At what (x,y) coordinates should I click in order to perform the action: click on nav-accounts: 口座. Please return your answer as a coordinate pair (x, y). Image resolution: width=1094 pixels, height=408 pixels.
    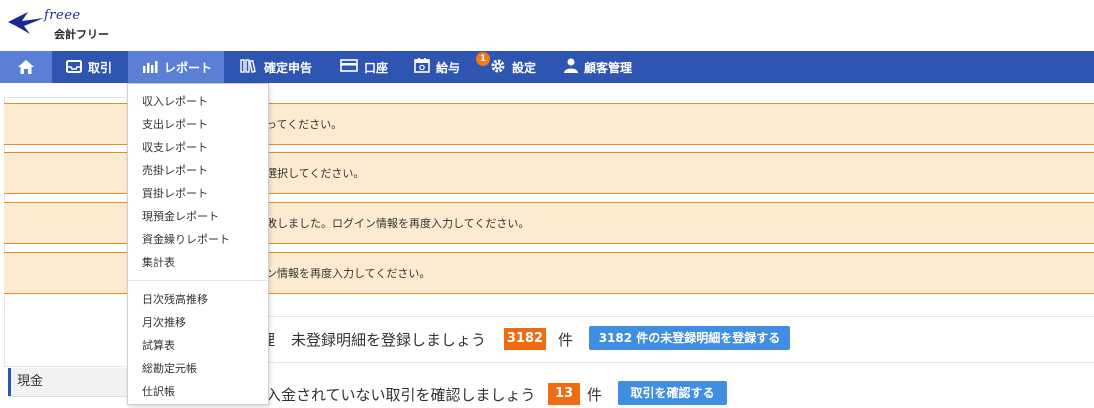
    Looking at the image, I should click on (364, 67).